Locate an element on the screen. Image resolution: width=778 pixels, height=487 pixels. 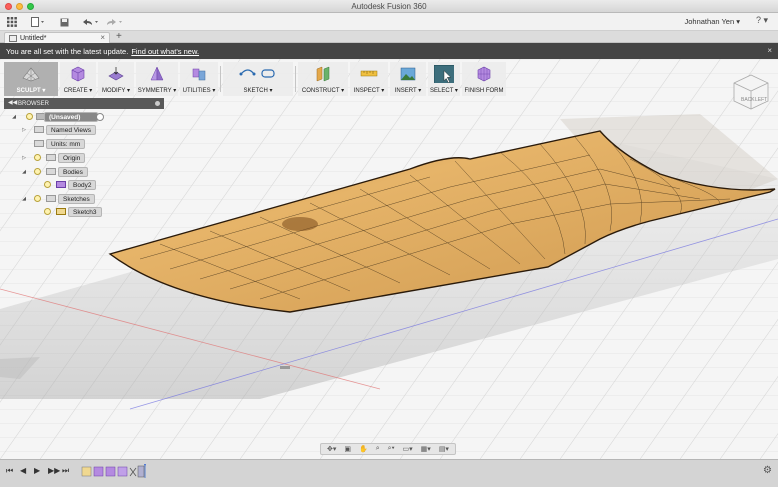
redo-icon is located at coordinates (114, 22).